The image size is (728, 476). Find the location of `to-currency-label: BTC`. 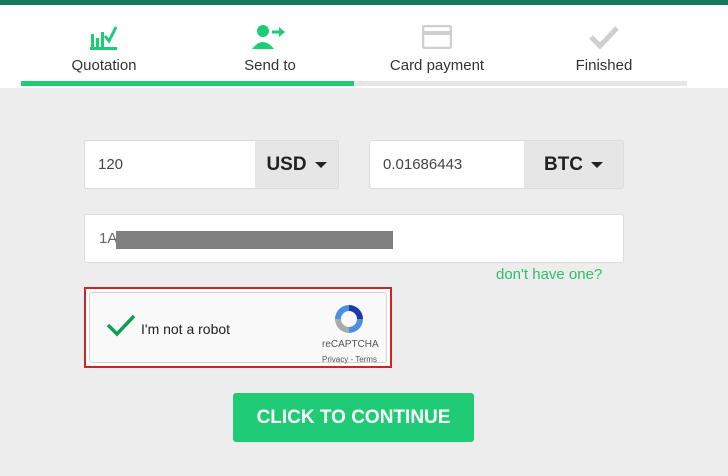

to-currency-label: BTC is located at coordinates (563, 164).